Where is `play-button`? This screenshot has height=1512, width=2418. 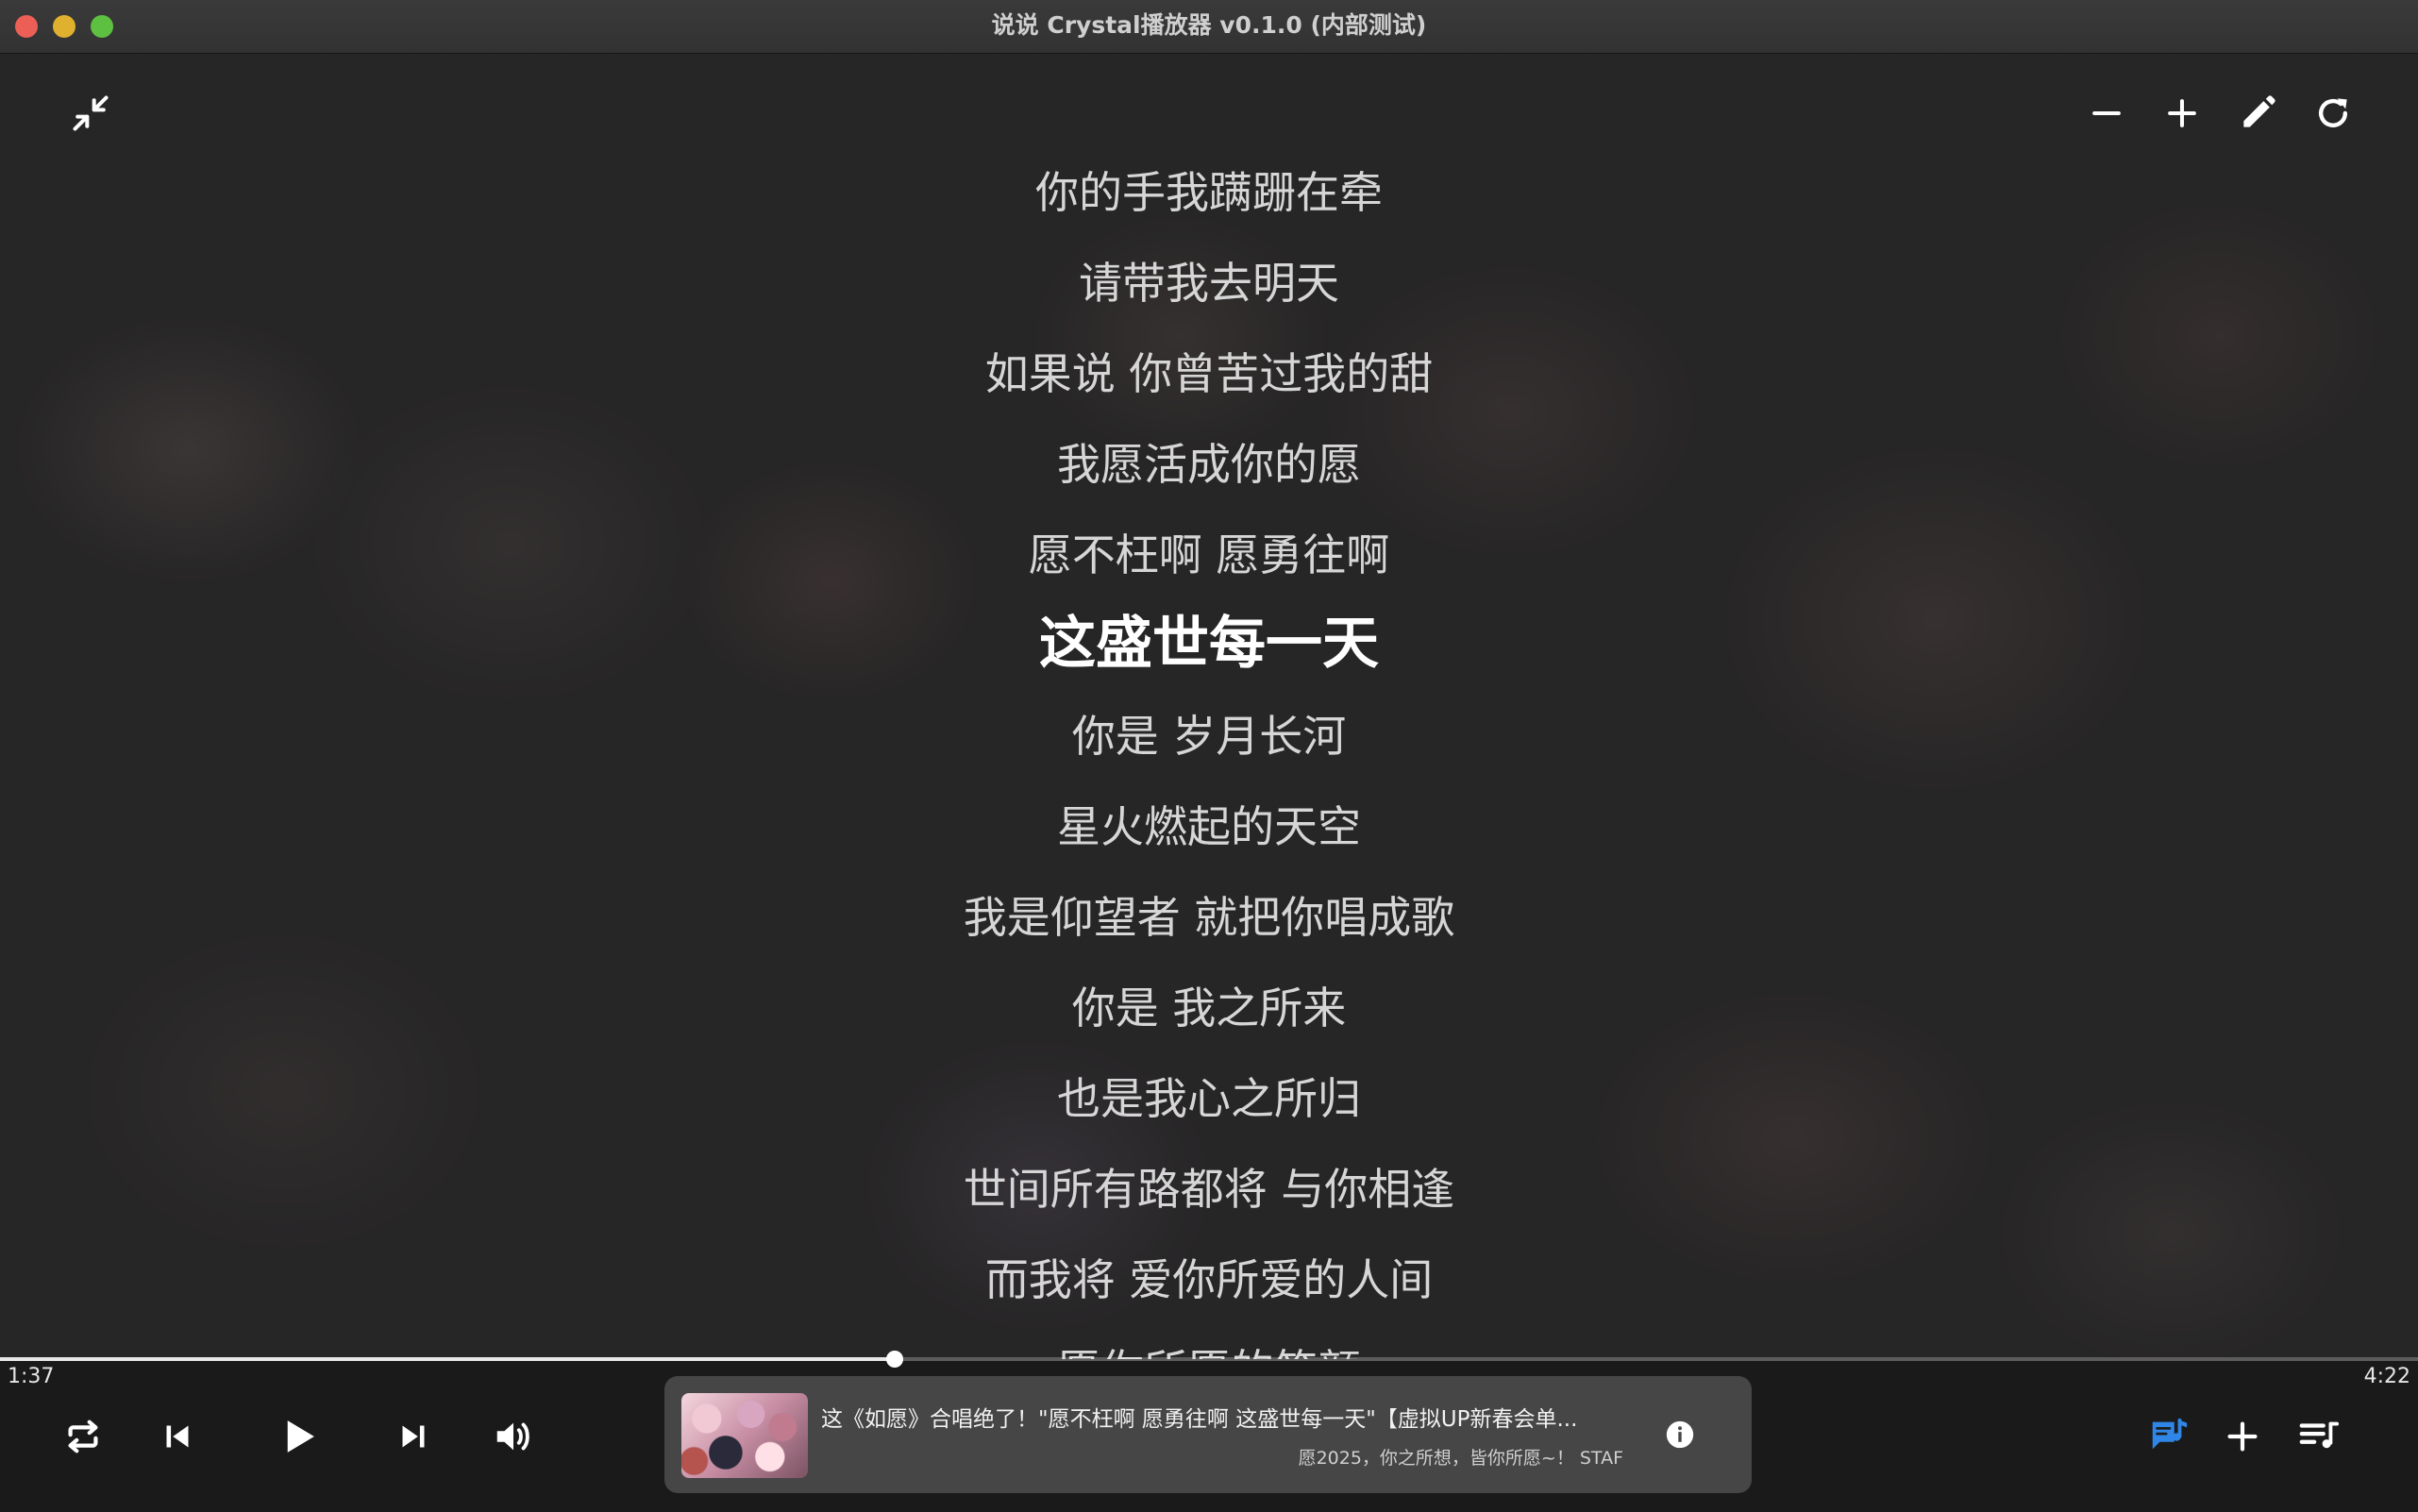
play-button is located at coordinates (298, 1436).